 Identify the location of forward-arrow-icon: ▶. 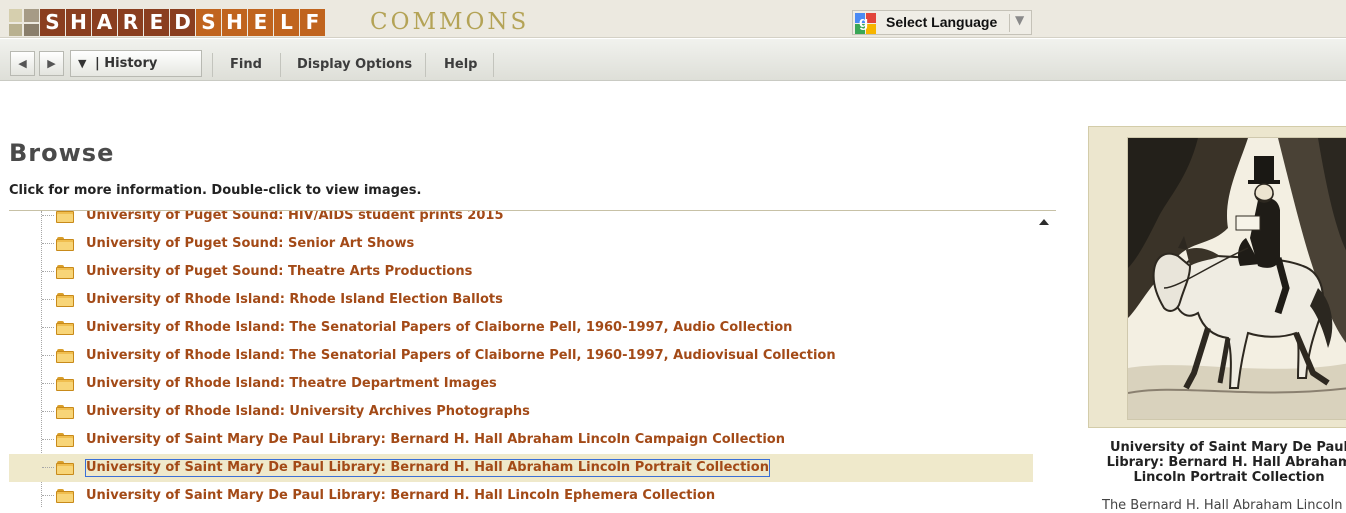
(51, 63).